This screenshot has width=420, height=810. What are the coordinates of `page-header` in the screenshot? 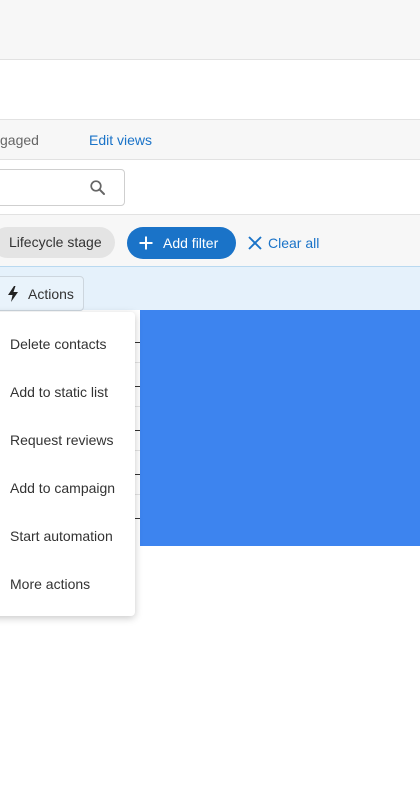 It's located at (210, 90).